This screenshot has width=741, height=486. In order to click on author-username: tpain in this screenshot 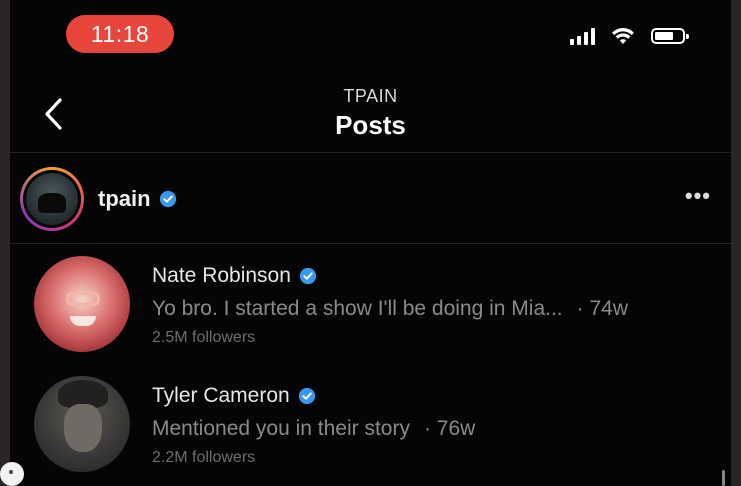, I will do `click(124, 199)`.